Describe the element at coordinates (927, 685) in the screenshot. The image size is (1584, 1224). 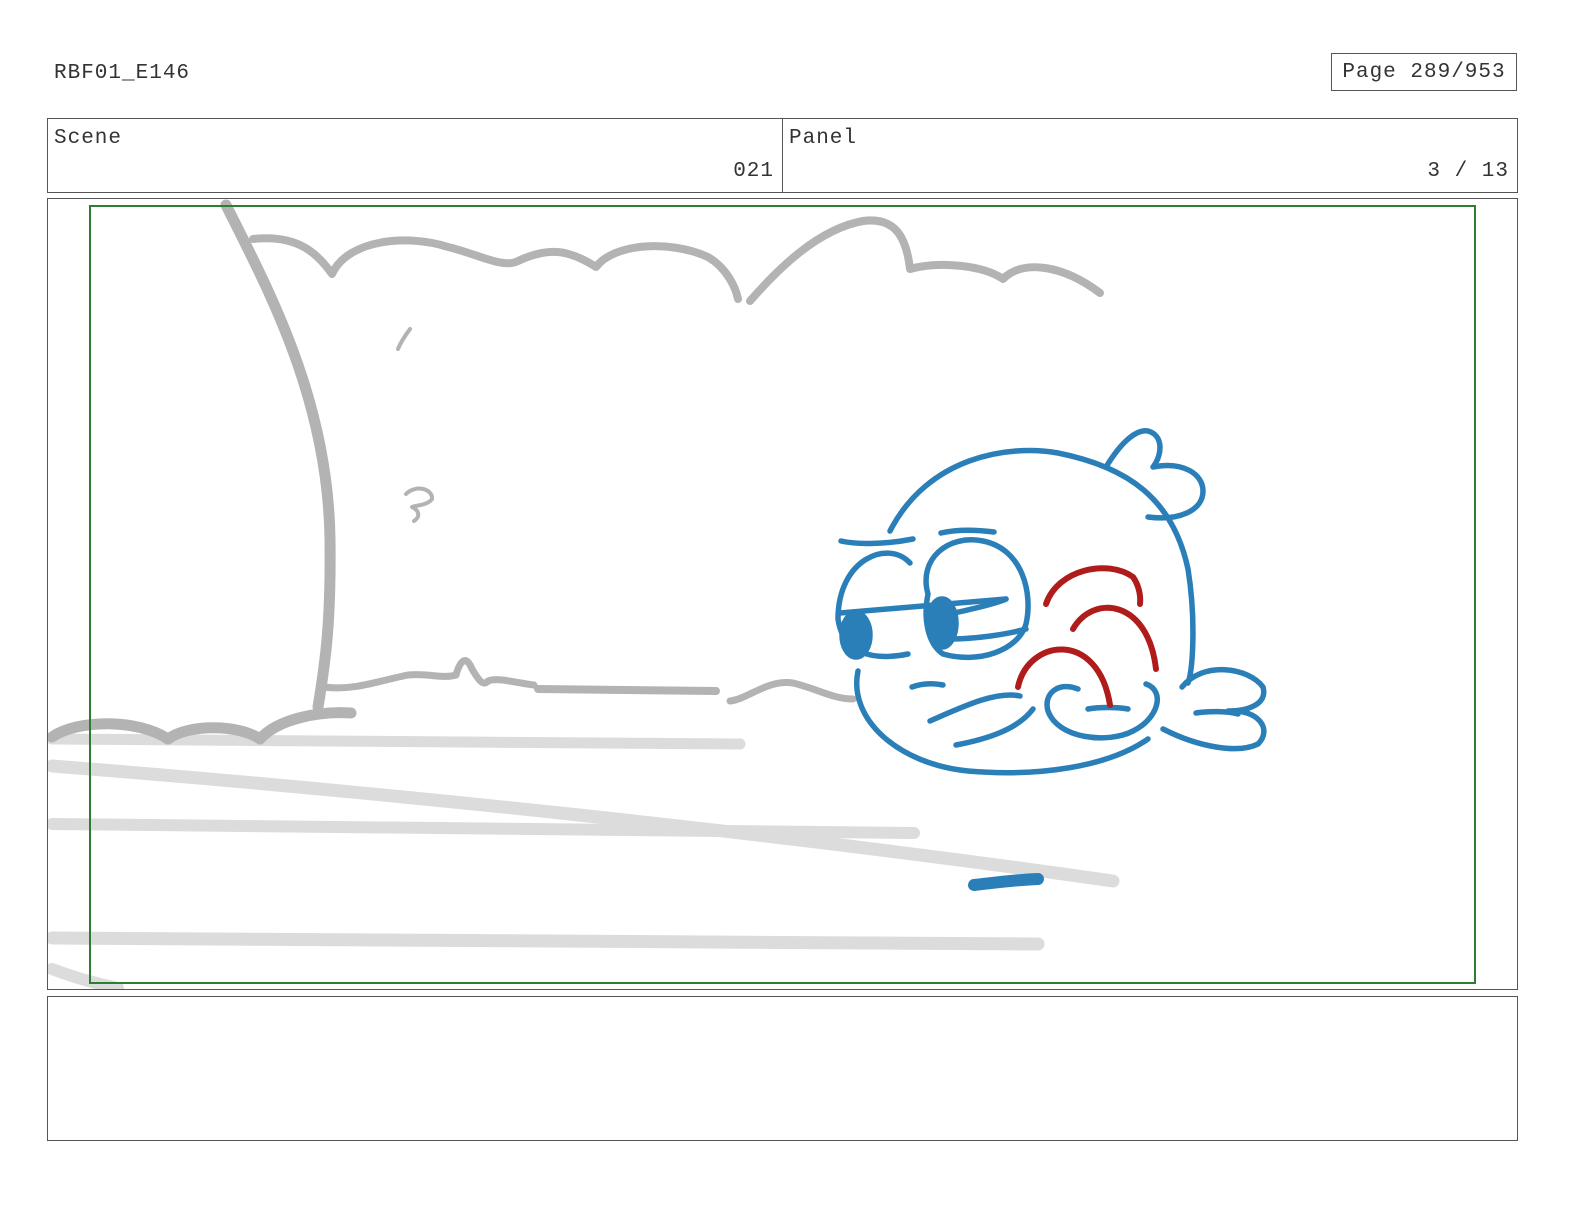
I see `character-nose` at that location.